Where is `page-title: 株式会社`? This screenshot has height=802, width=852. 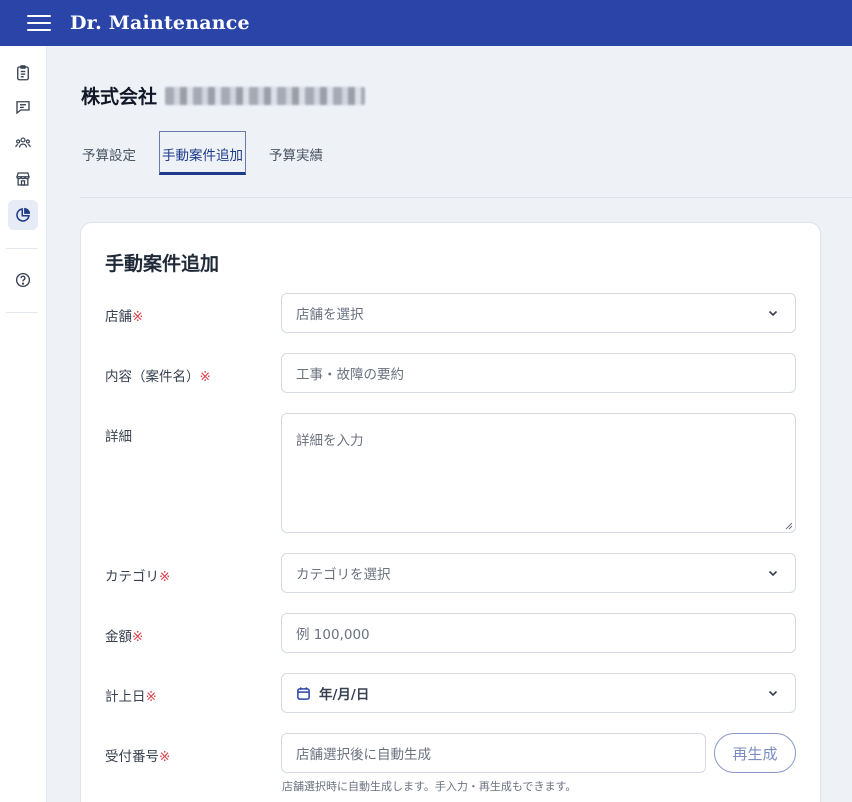 page-title: 株式会社 is located at coordinates (223, 95).